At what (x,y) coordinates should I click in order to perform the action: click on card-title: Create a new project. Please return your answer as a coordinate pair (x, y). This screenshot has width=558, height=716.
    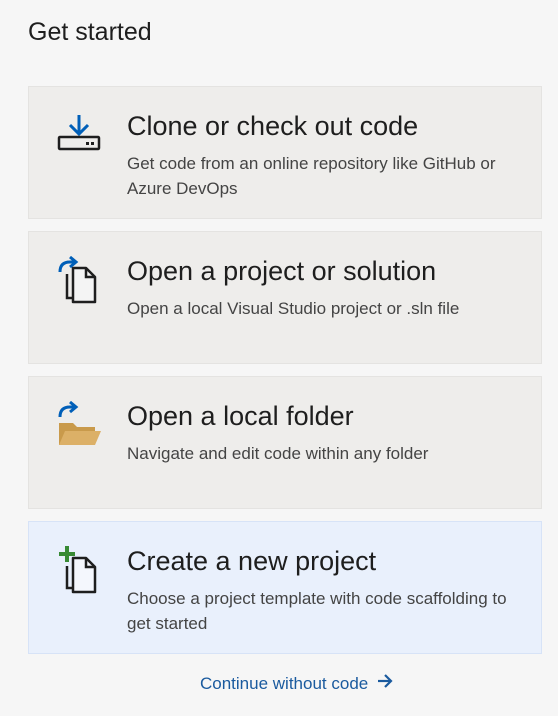
    Looking at the image, I should click on (252, 561).